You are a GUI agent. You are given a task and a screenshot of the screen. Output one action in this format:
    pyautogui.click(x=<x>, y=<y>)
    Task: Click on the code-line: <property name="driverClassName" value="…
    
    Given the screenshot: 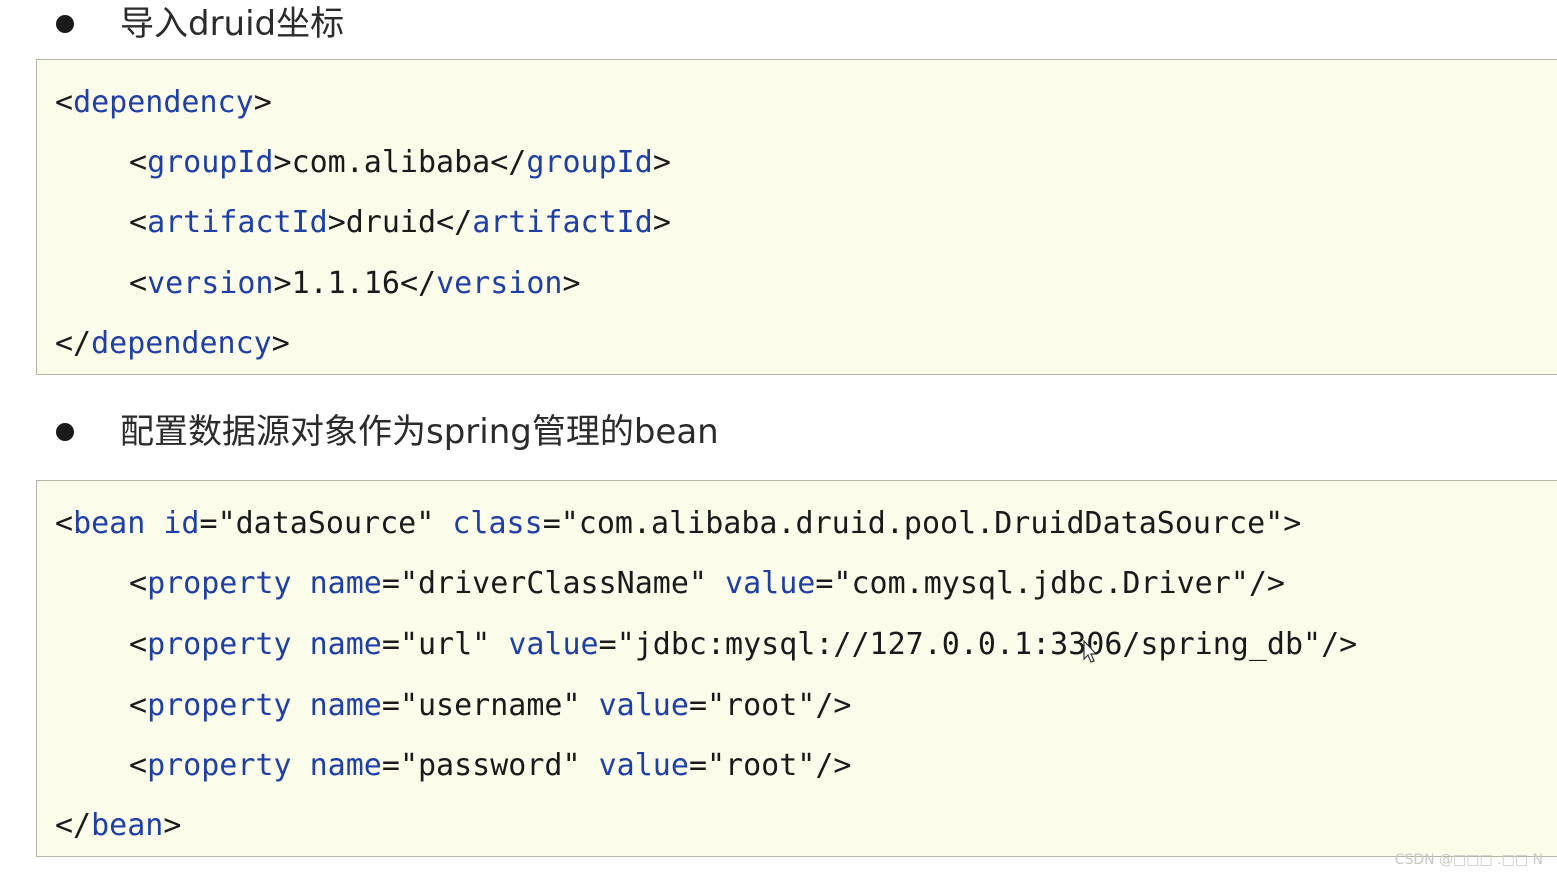 What is the action you would take?
    pyautogui.click(x=707, y=584)
    